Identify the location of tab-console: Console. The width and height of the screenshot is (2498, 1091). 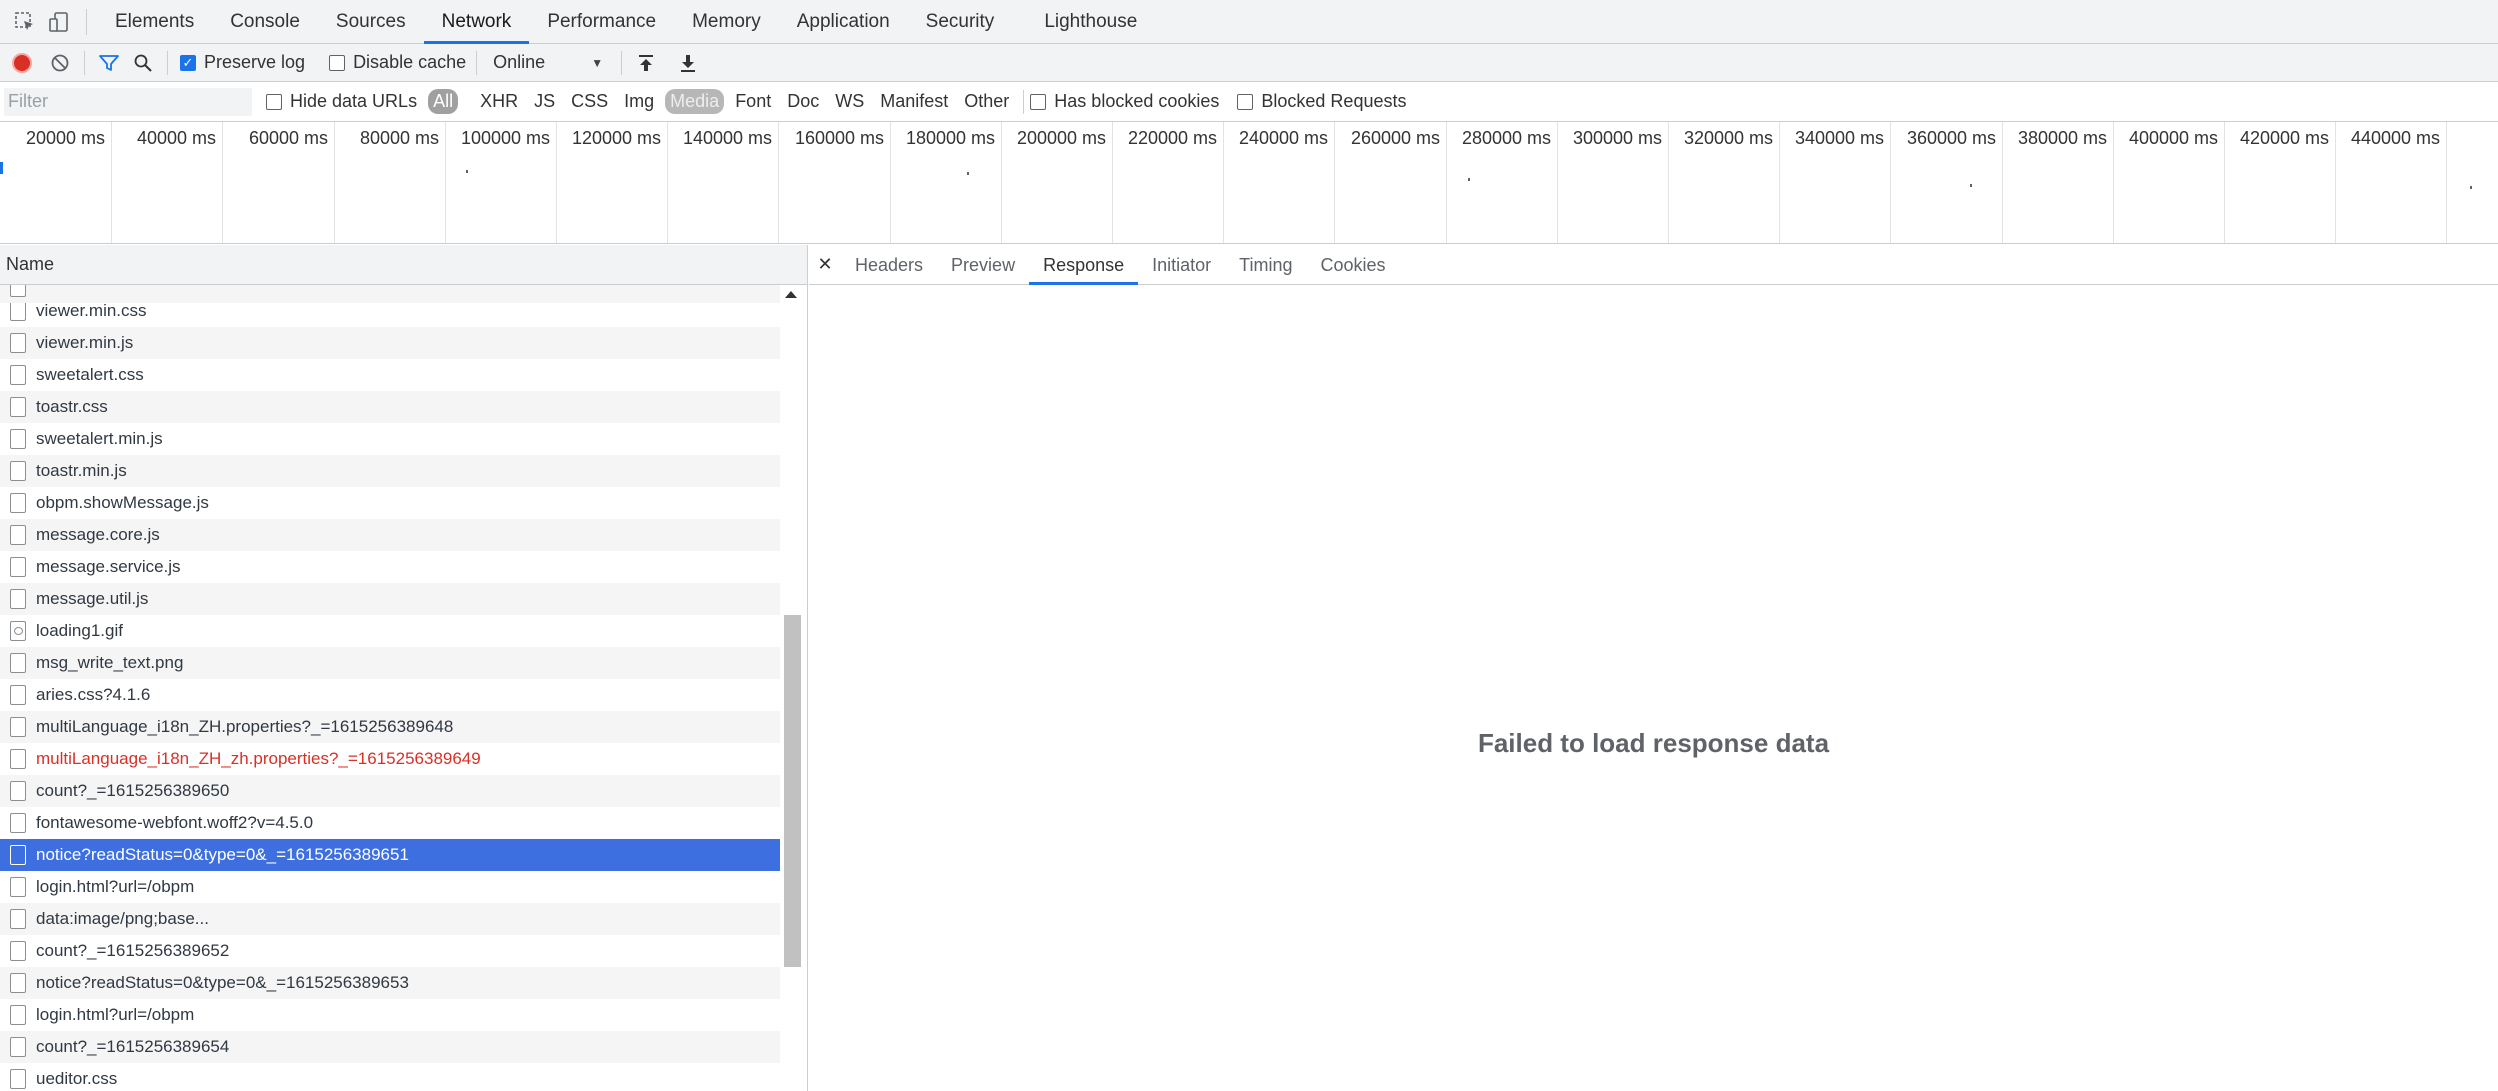
(265, 22).